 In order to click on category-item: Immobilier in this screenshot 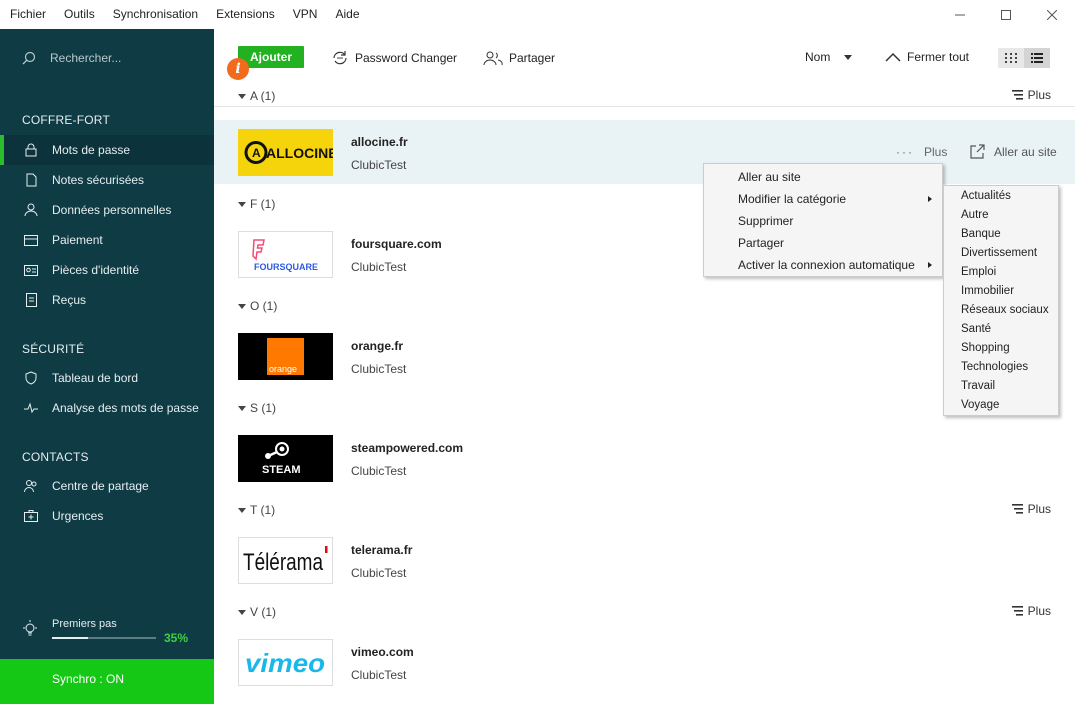, I will do `click(1001, 291)`.